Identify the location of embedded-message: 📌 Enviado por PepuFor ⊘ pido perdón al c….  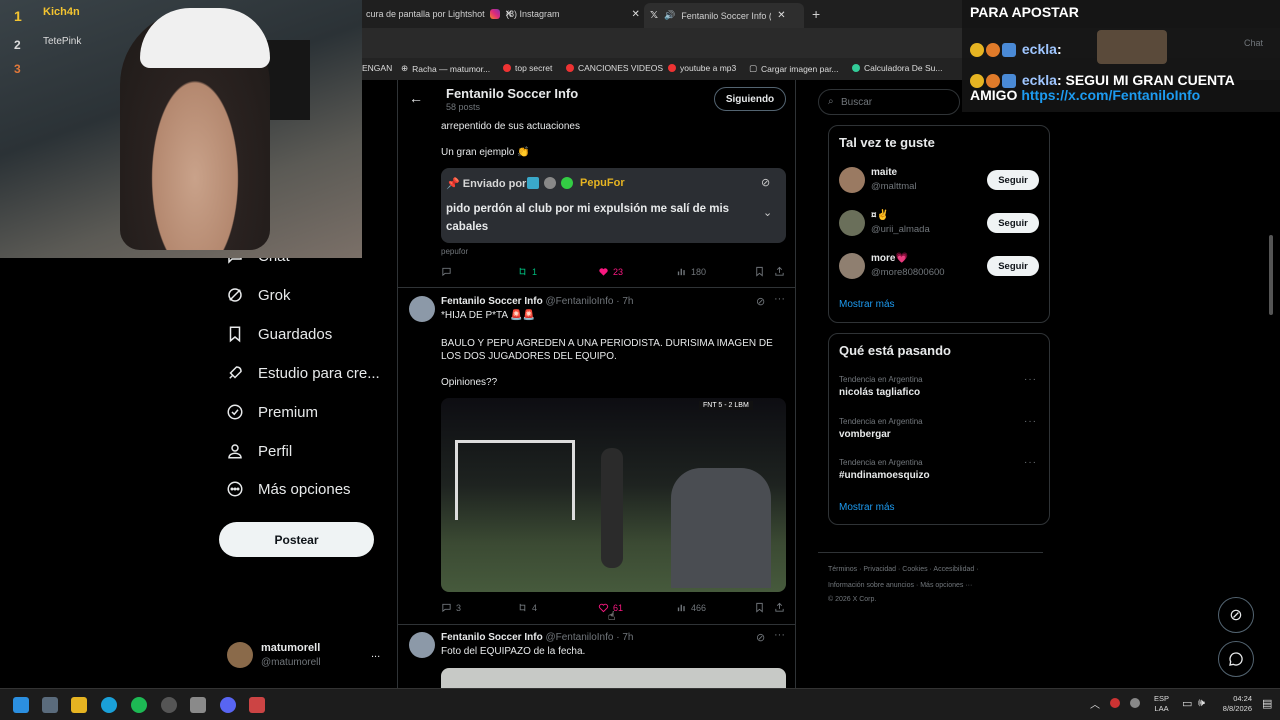
(613, 205).